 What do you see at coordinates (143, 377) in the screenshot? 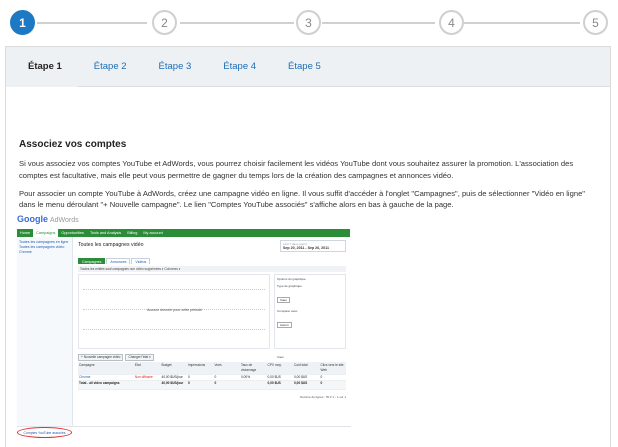
I see `table-cell: Non diffusée` at bounding box center [143, 377].